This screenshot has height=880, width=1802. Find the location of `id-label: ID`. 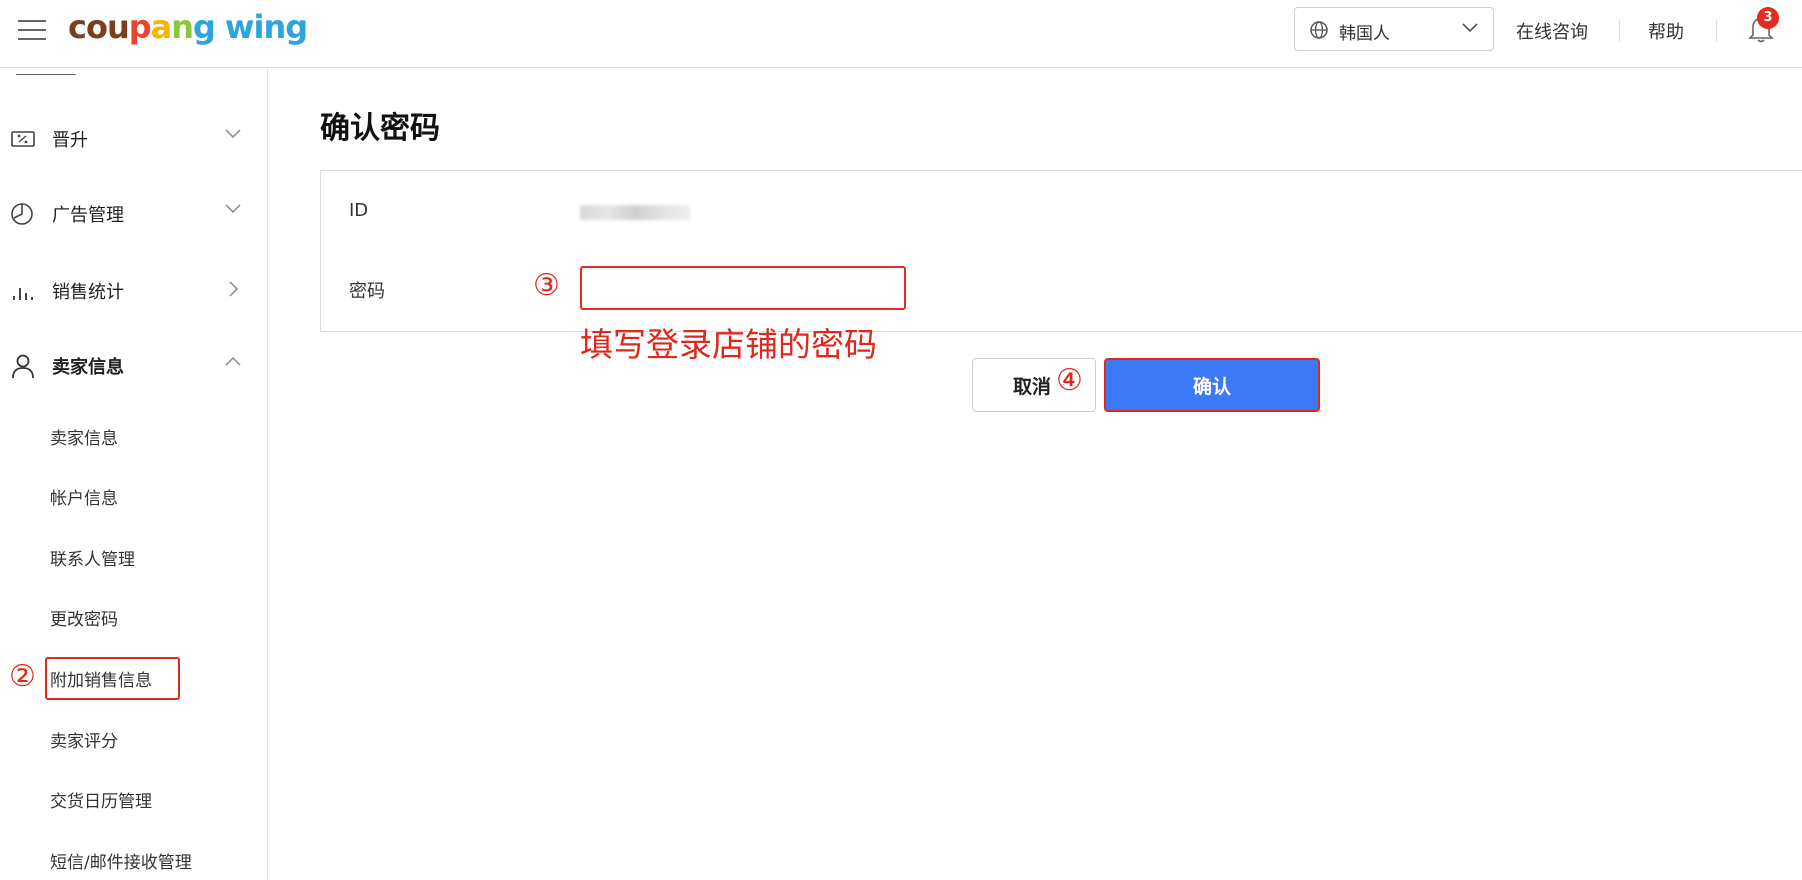

id-label: ID is located at coordinates (359, 210).